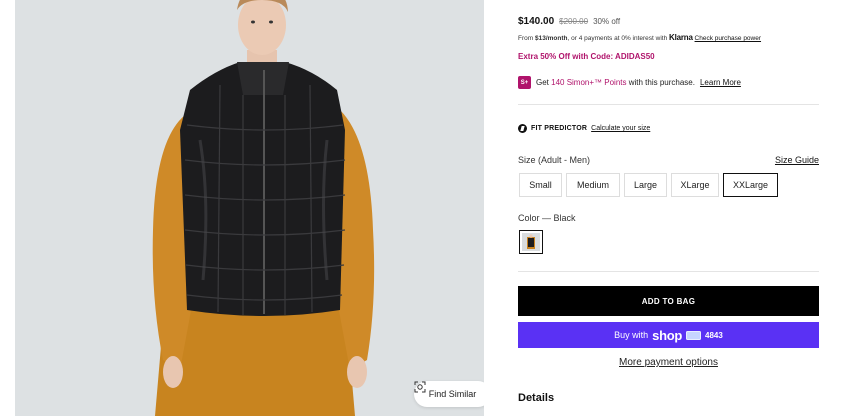 This screenshot has height=416, width=849. I want to click on shop-logo: shop, so click(667, 335).